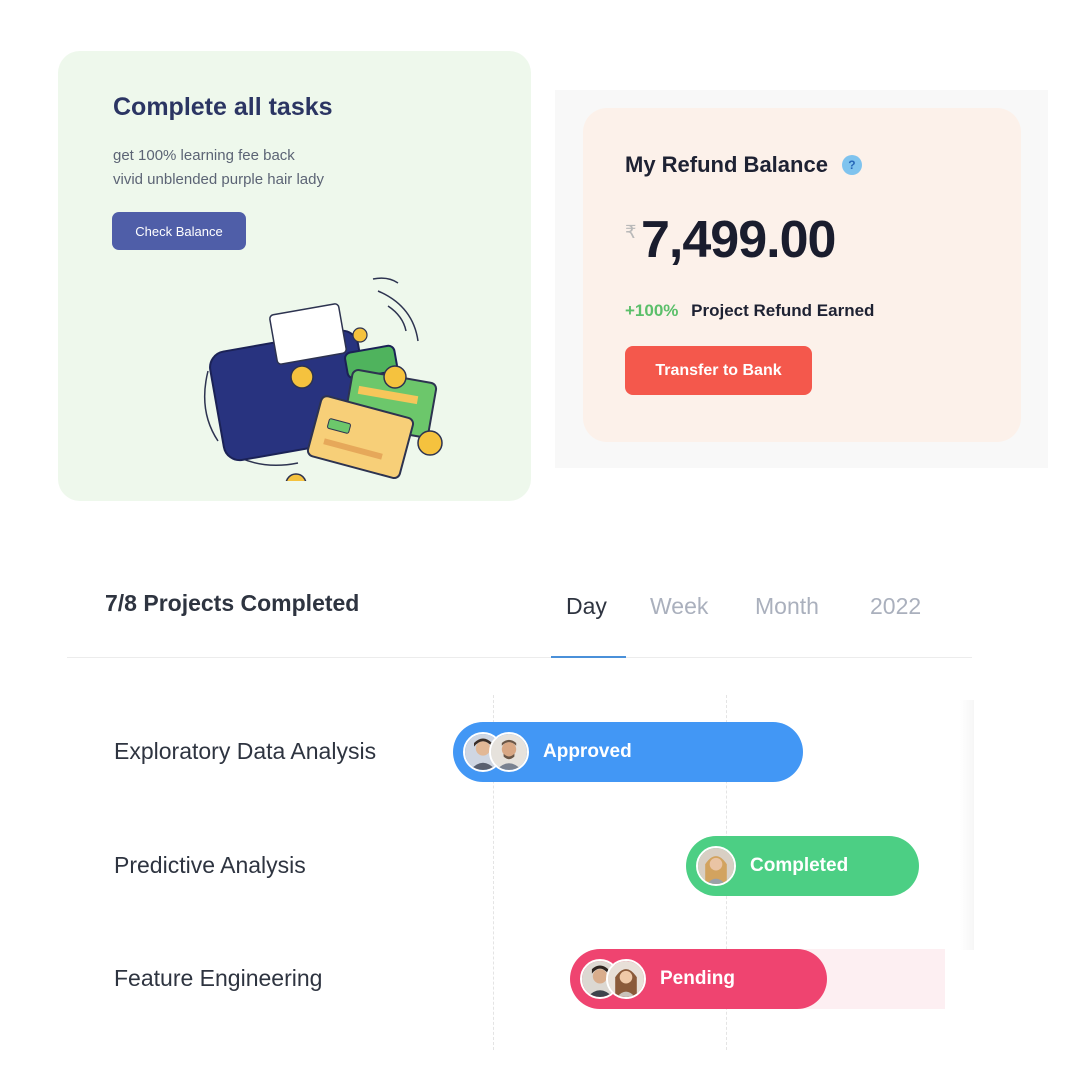 The image size is (1080, 1080). Describe the element at coordinates (245, 751) in the screenshot. I see `project-name-exploratory-data-analysis: Exploratory Data Analysis` at that location.